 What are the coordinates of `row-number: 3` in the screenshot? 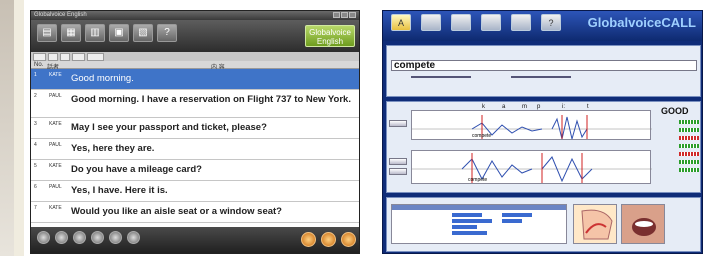 It's located at (35, 124).